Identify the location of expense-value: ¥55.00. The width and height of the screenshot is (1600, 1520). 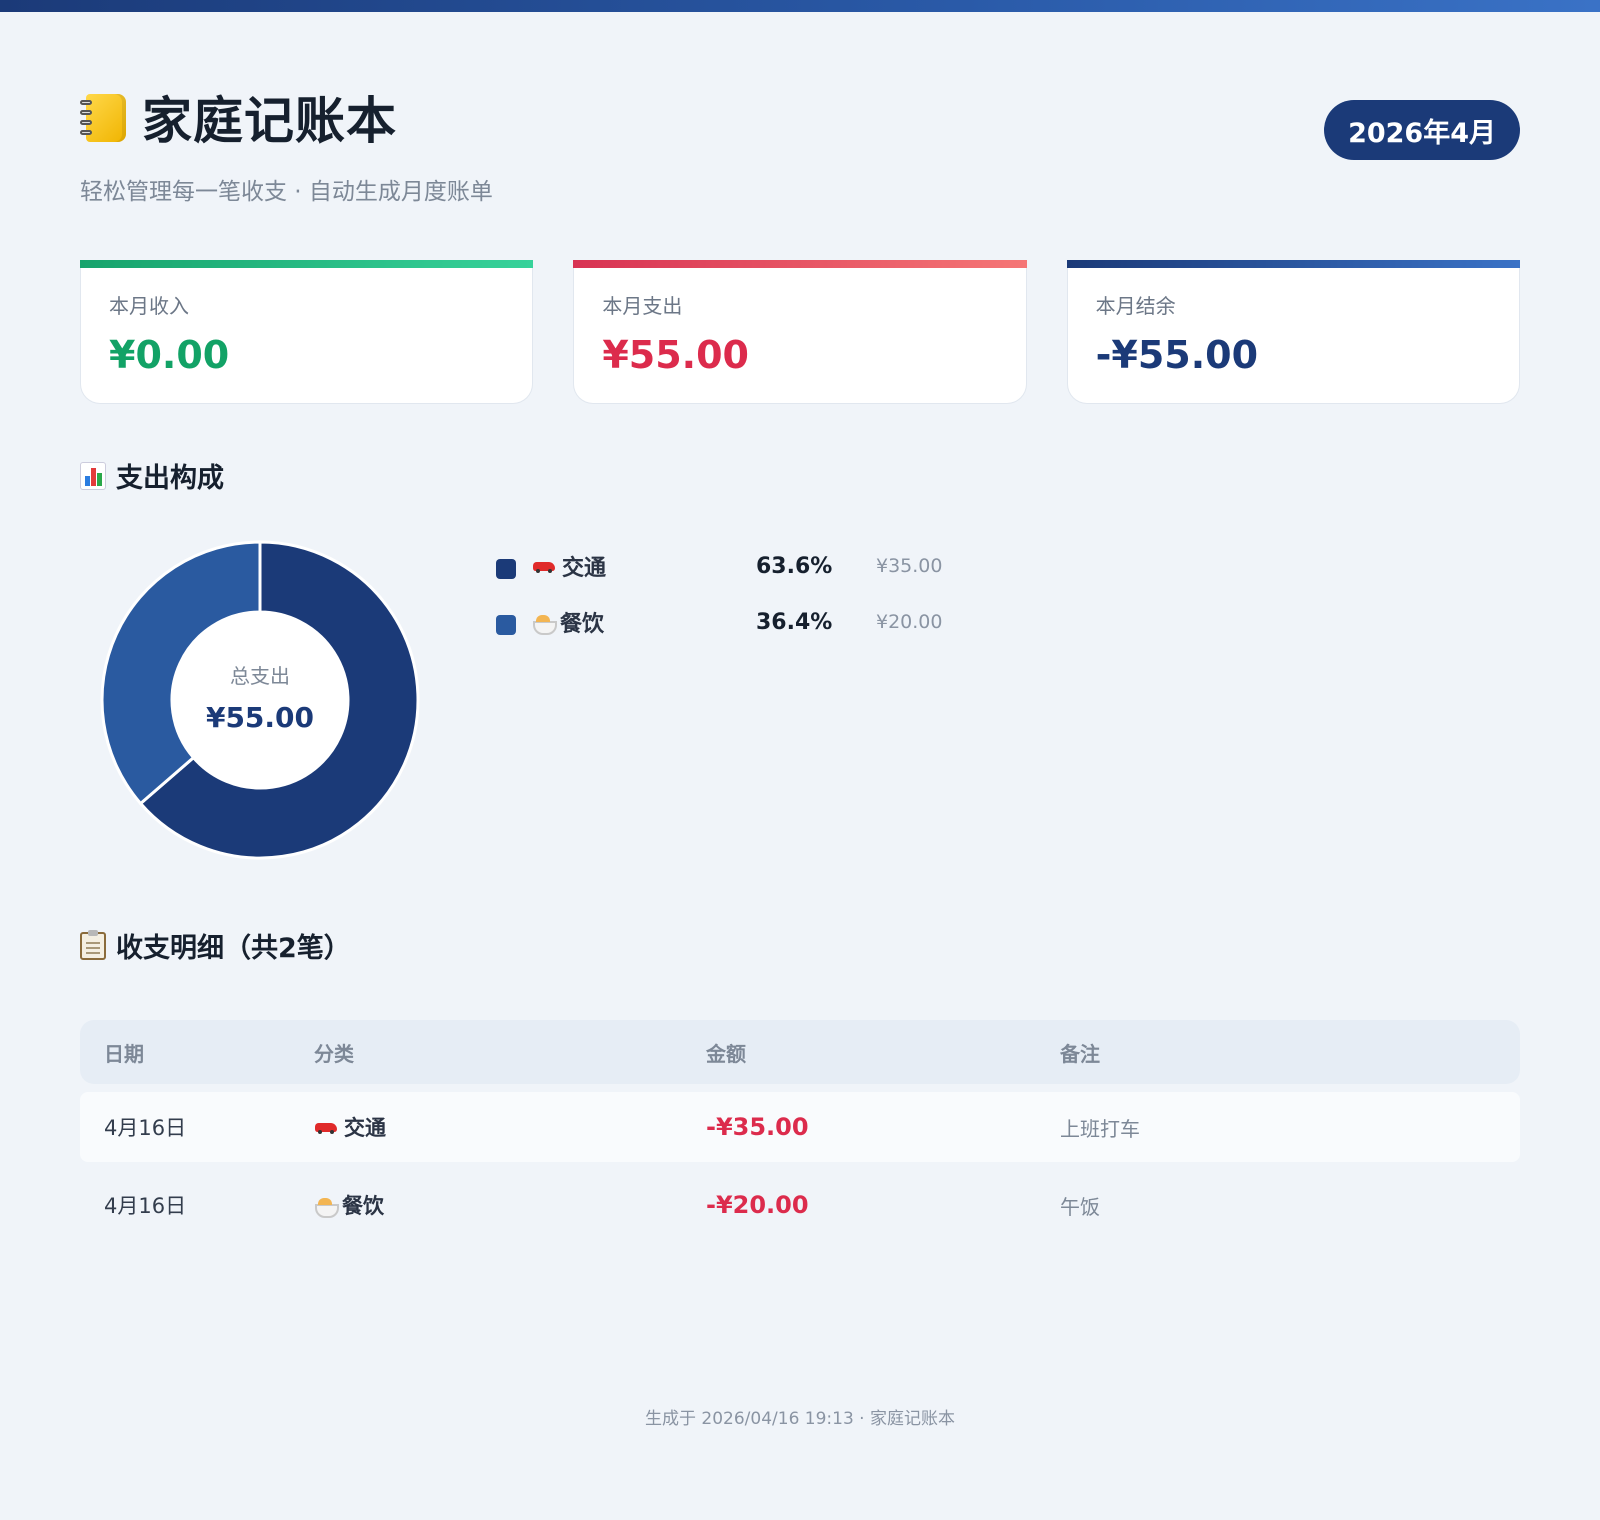
(675, 355).